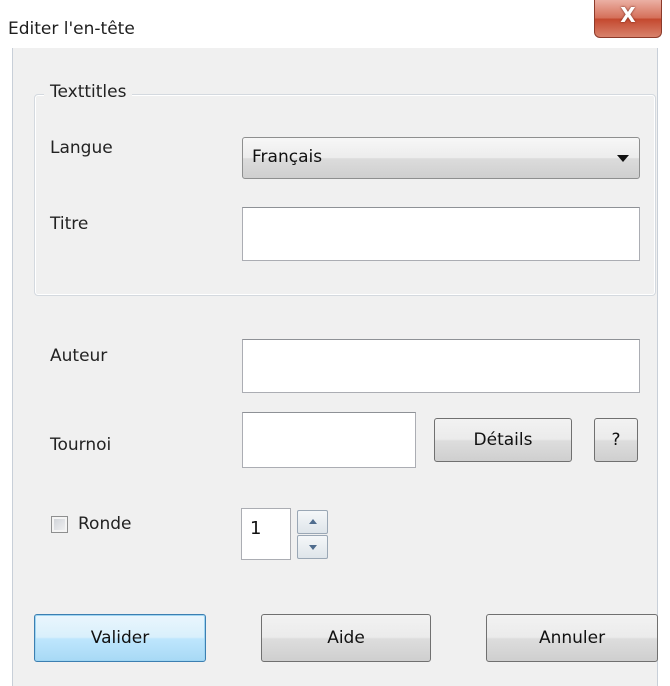 The width and height of the screenshot is (670, 686). What do you see at coordinates (441, 234) in the screenshot?
I see `title-input` at bounding box center [441, 234].